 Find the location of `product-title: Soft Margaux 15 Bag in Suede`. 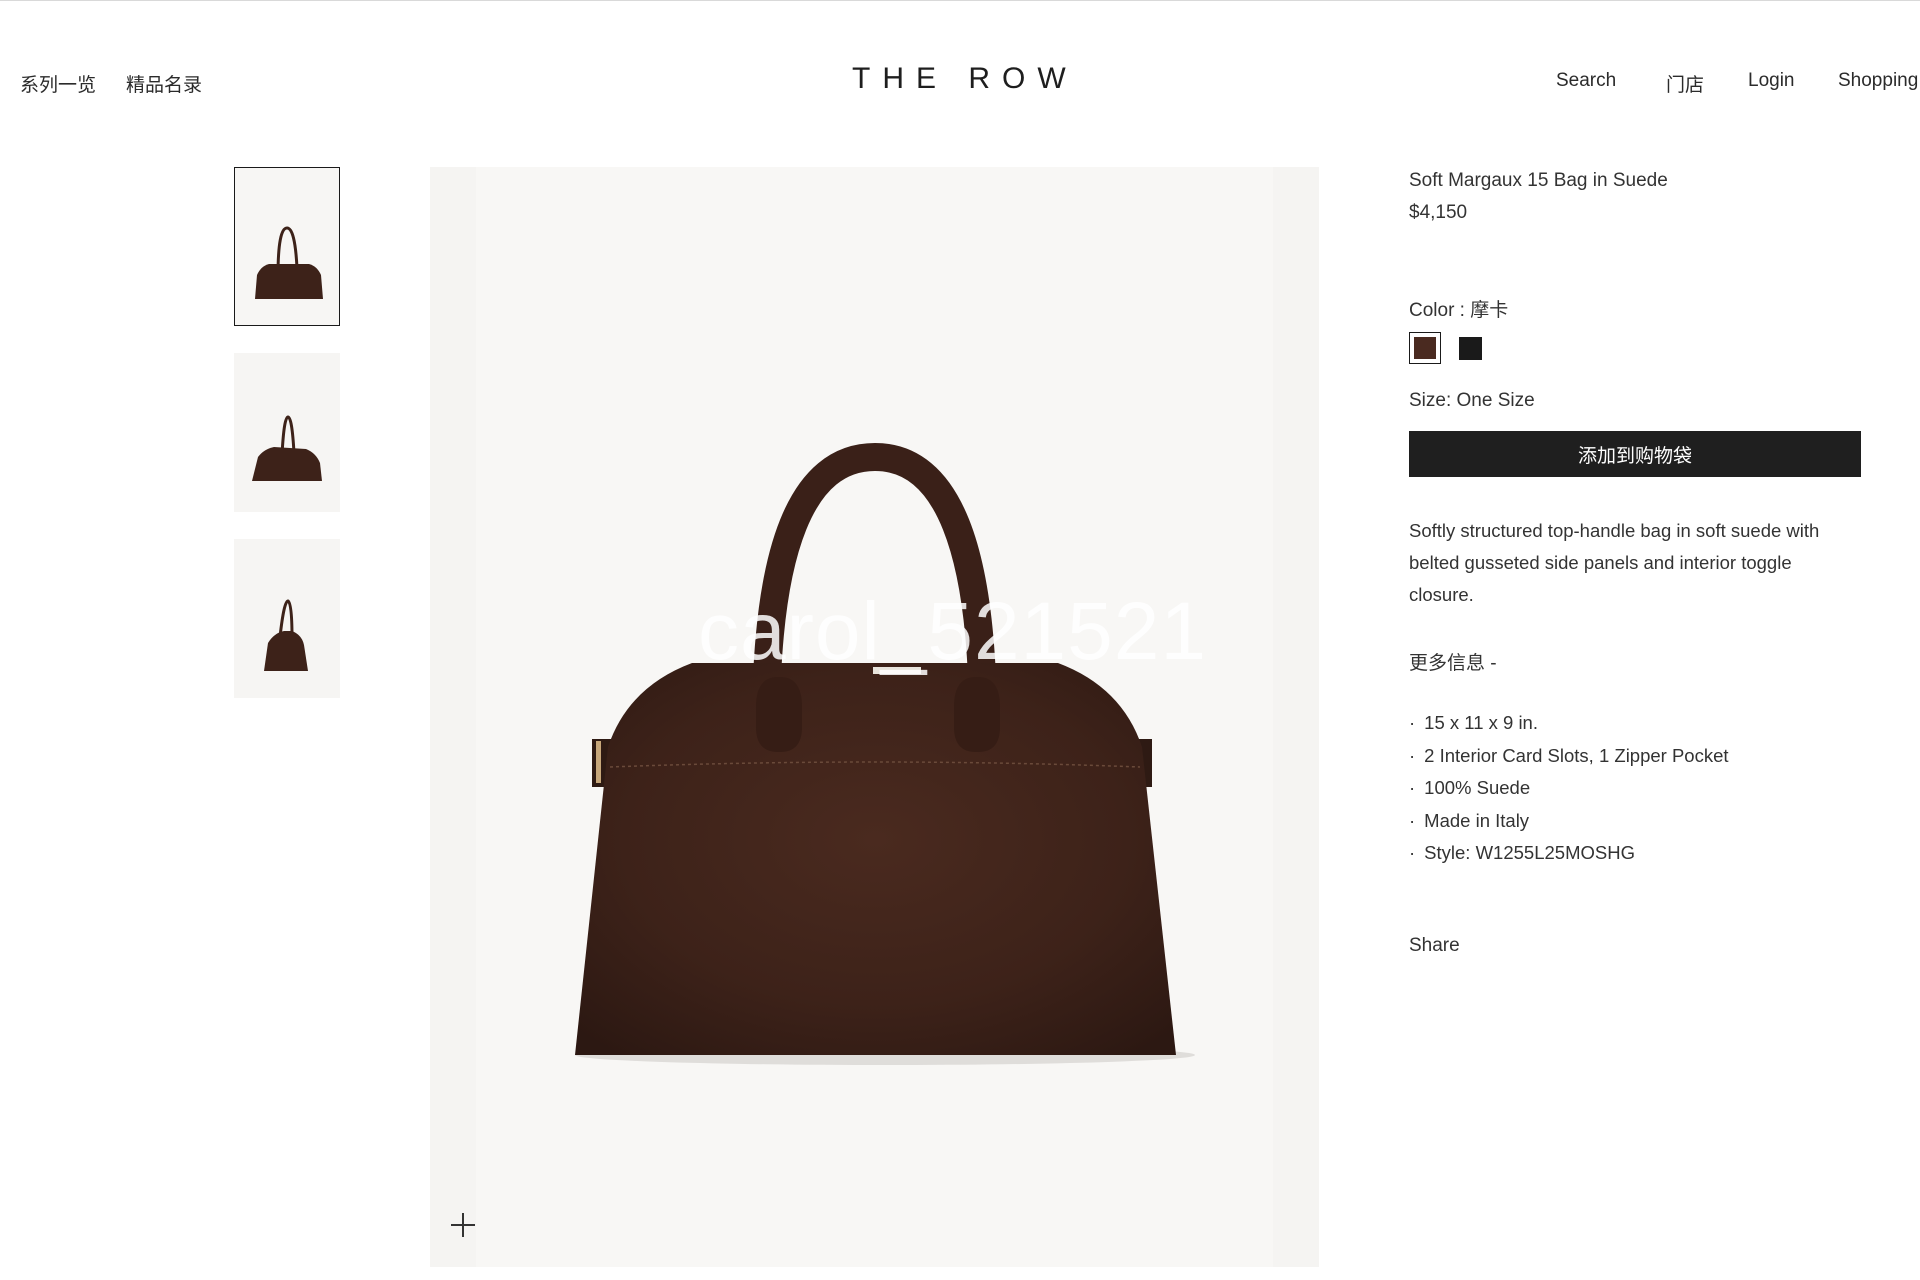

product-title: Soft Margaux 15 Bag in Suede is located at coordinates (1538, 180).